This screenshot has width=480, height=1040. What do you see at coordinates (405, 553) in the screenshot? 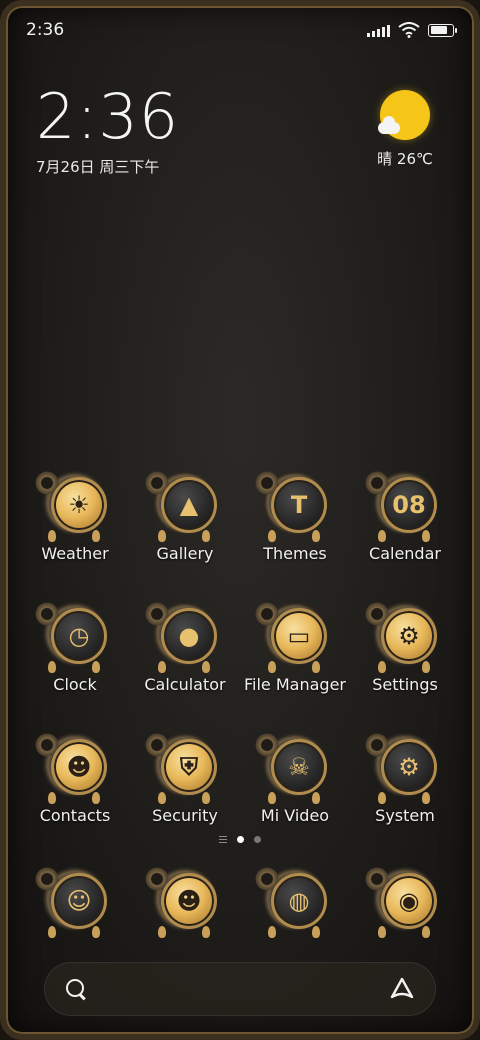
I see `app-label: Calendar` at bounding box center [405, 553].